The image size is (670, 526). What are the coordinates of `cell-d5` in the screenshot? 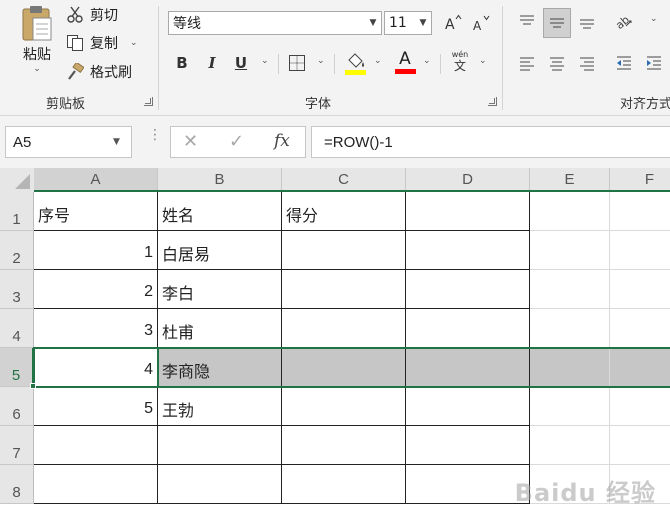 It's located at (468, 367).